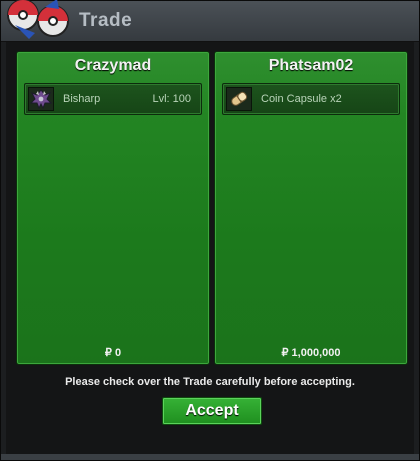 The height and width of the screenshot is (461, 420). I want to click on window-bottom-edge, so click(210, 457).